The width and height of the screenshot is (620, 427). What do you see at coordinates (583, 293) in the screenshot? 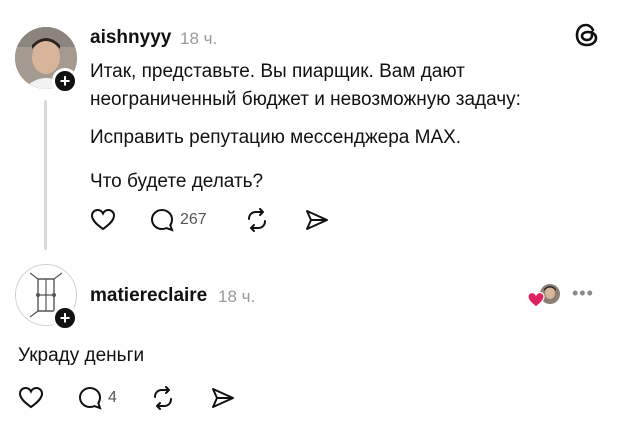
I see `more-options-icon: •••` at bounding box center [583, 293].